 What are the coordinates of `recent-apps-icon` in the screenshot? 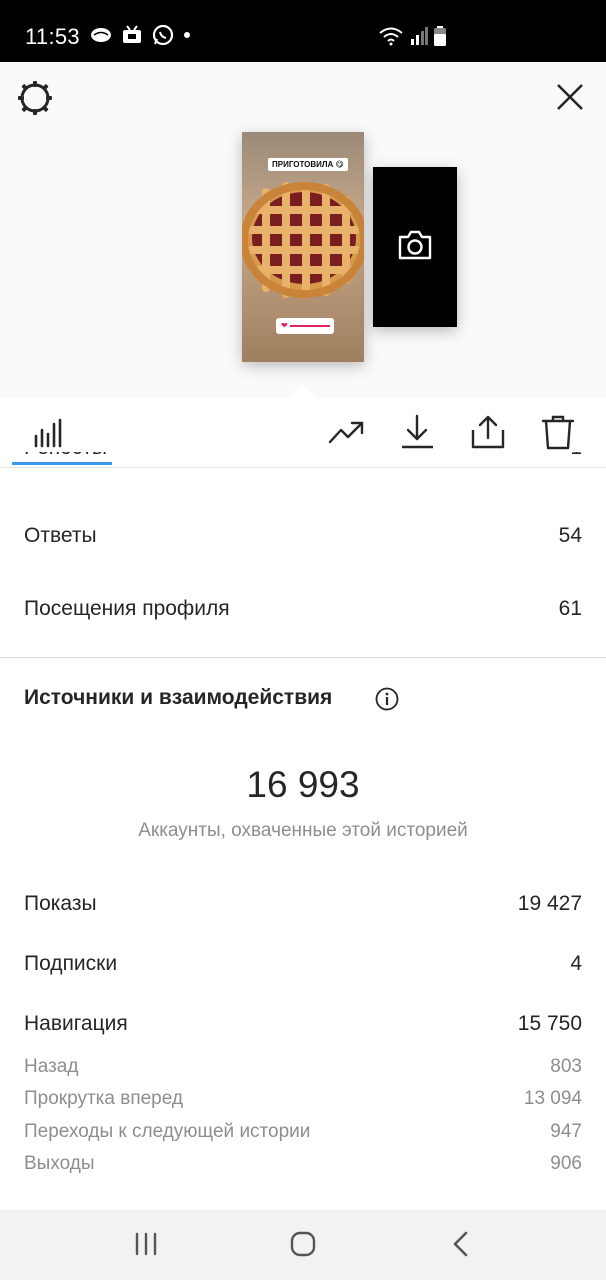 It's located at (146, 1244).